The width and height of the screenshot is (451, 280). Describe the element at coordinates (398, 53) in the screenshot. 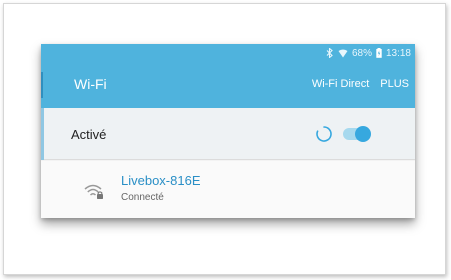

I see `clock: 13:18` at that location.